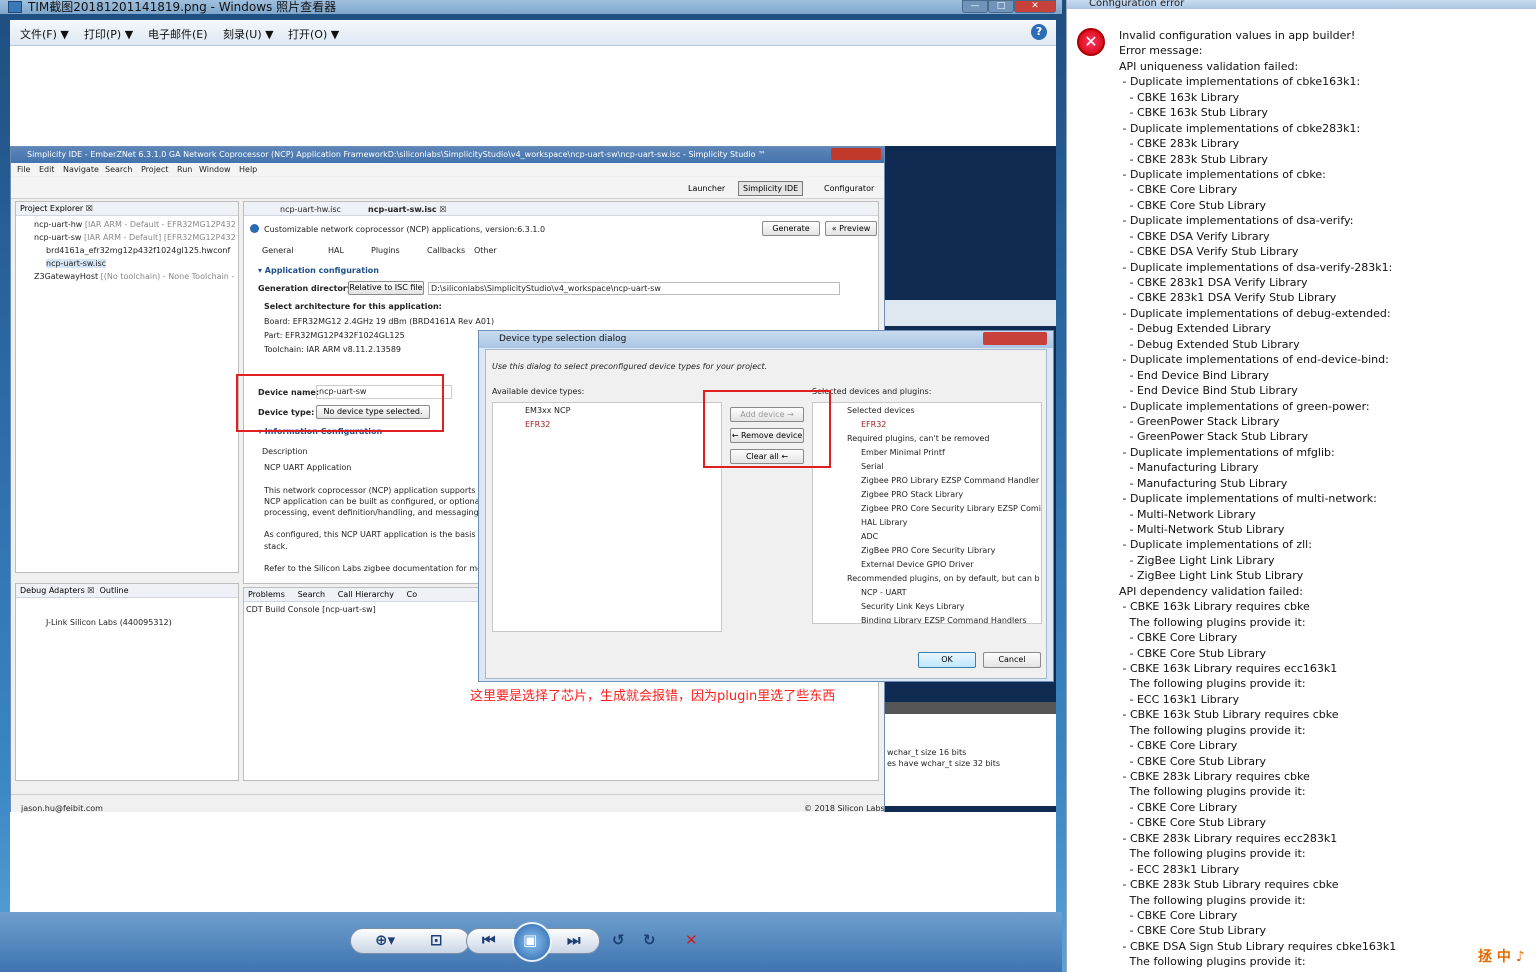  Describe the element at coordinates (649, 940) in the screenshot. I see `rotate-right-icon: ↻` at that location.